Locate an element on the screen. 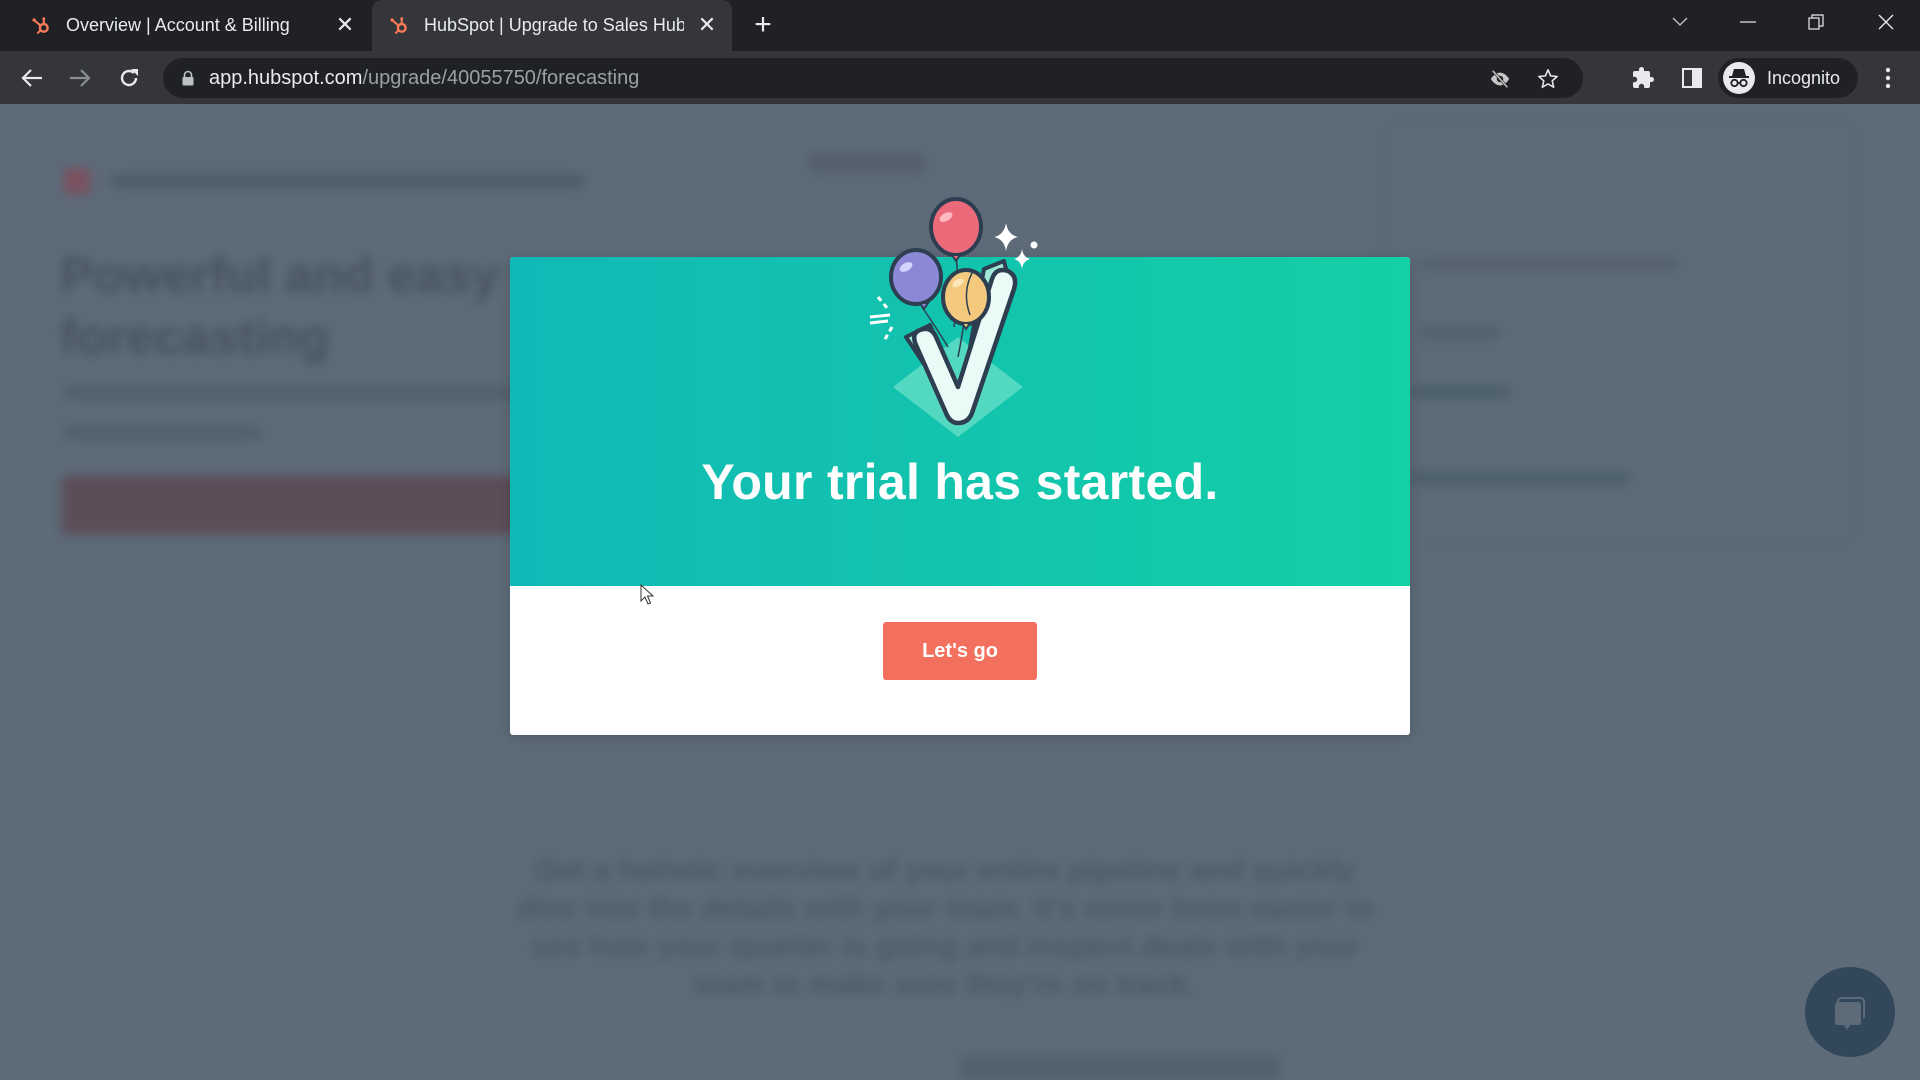  new-tab-button: + is located at coordinates (763, 25).